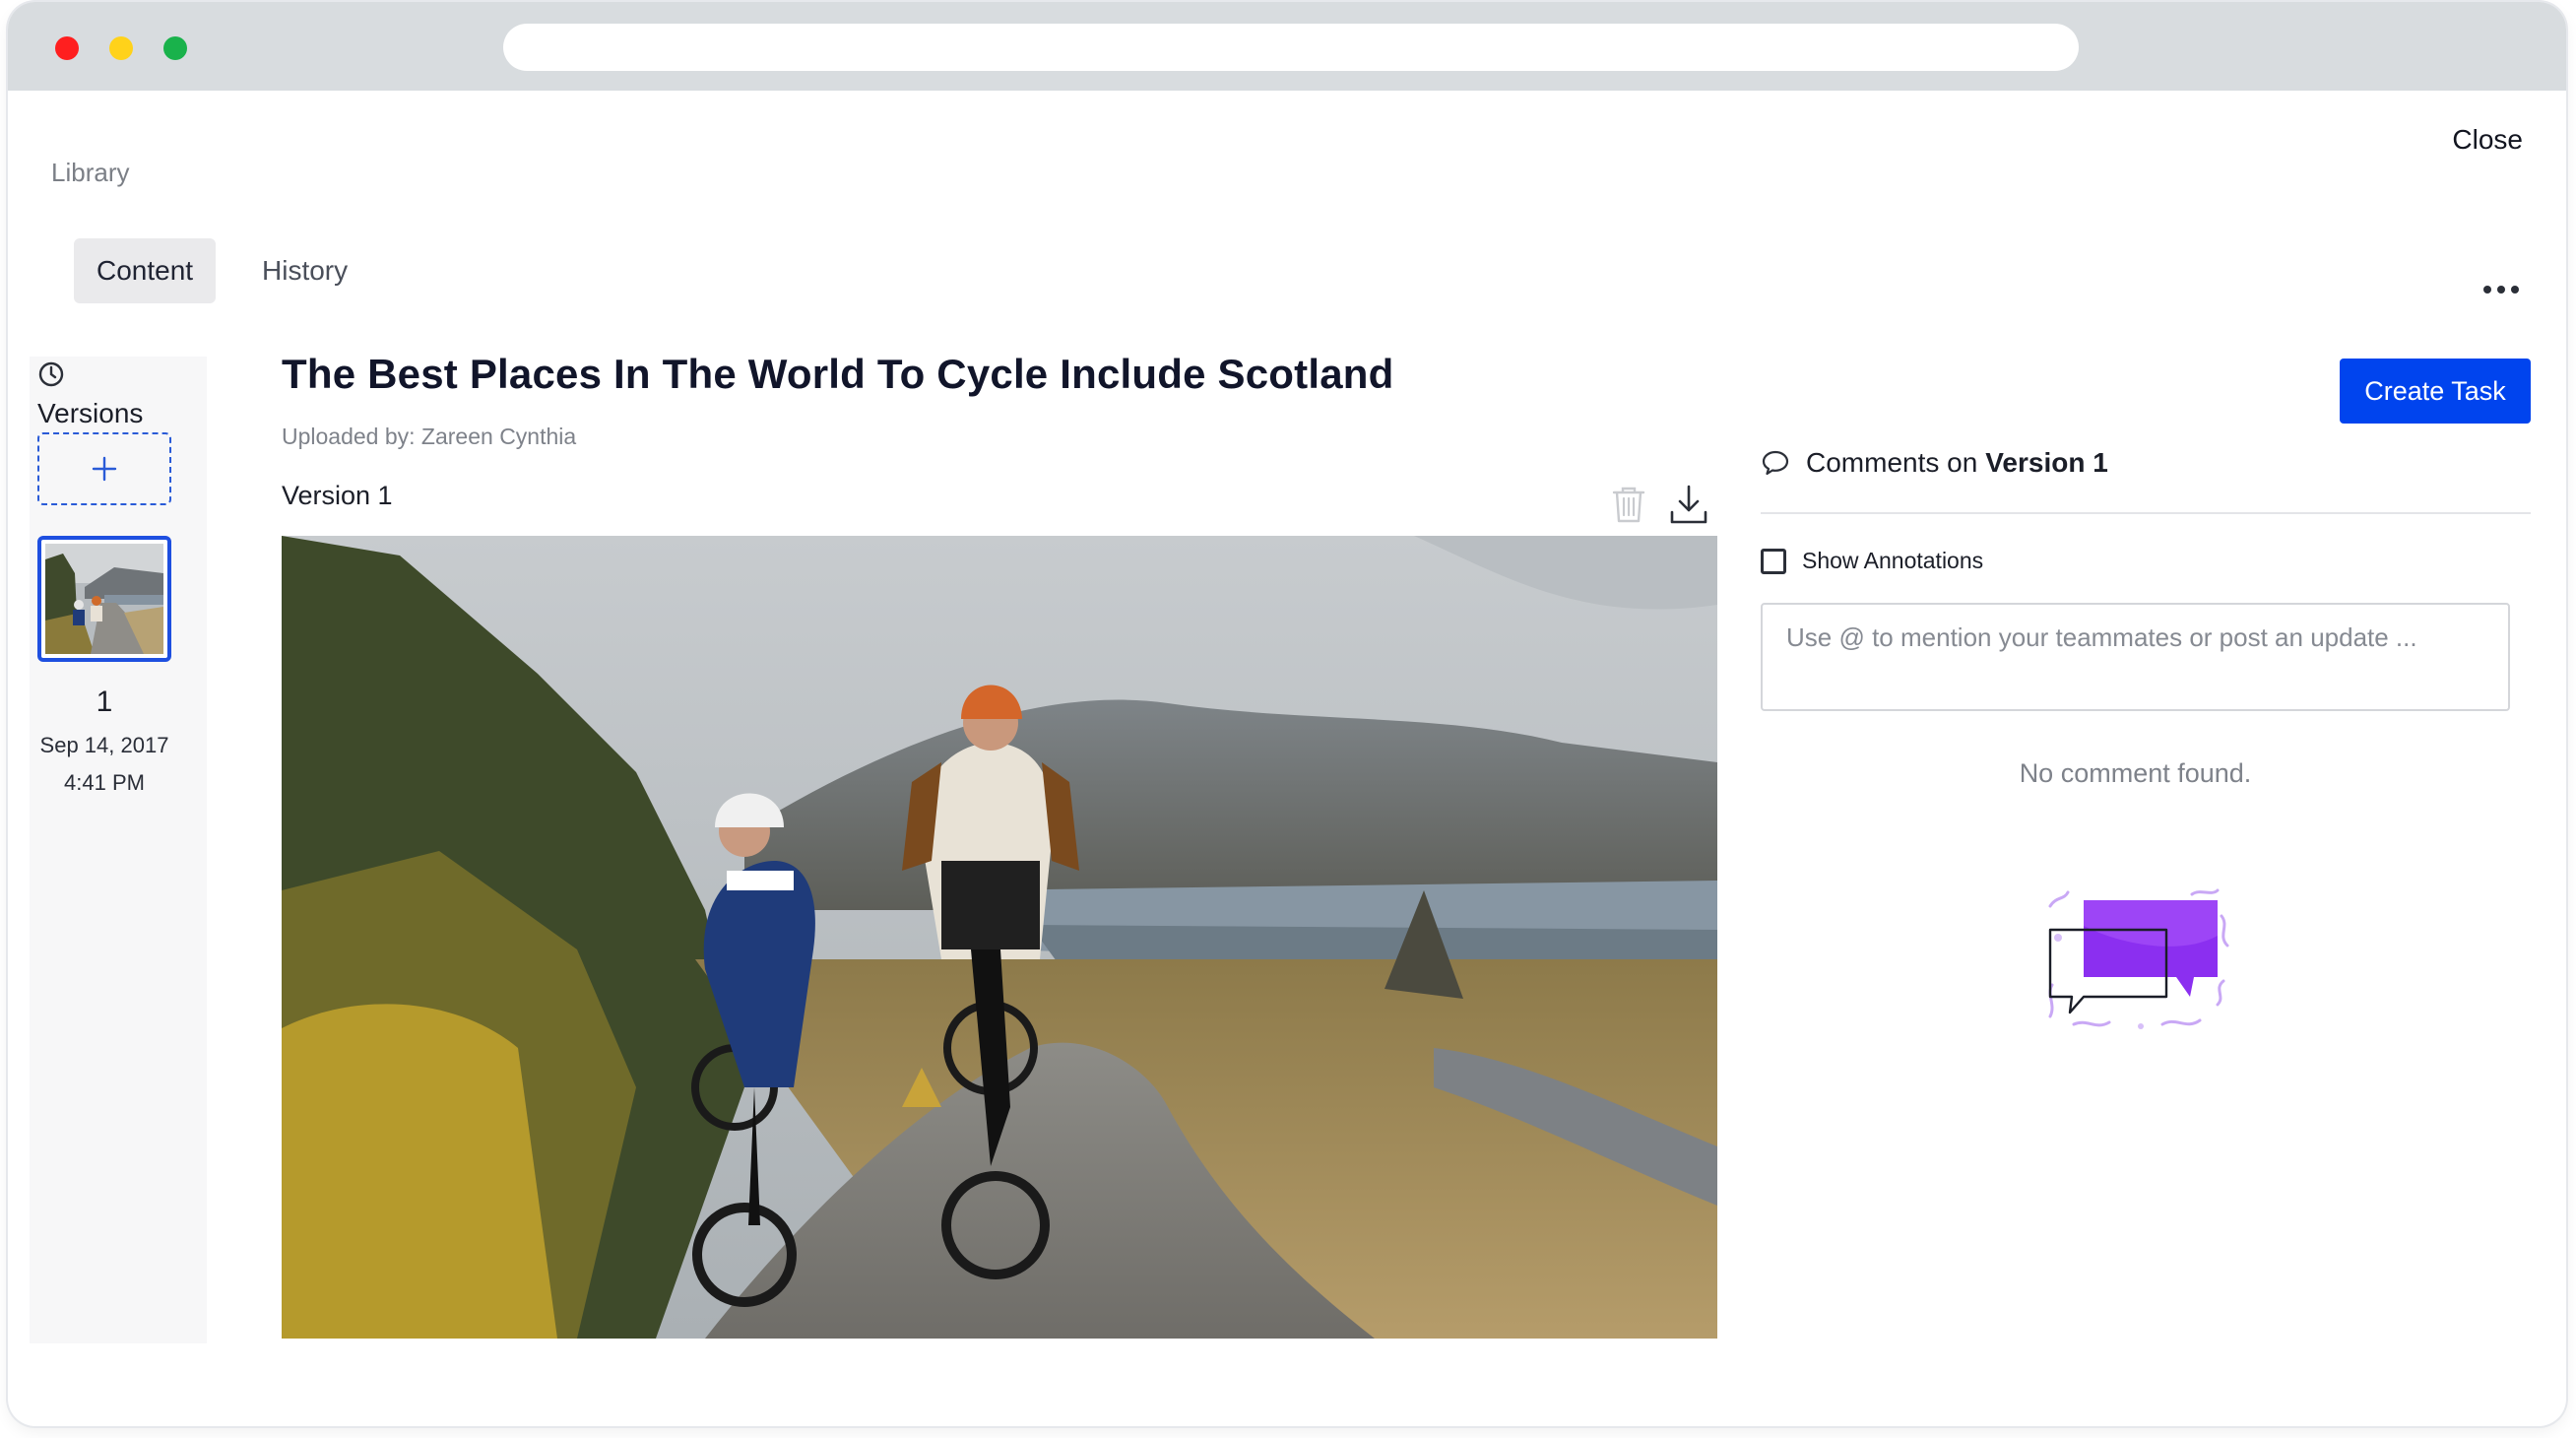  I want to click on address-bar, so click(1291, 47).